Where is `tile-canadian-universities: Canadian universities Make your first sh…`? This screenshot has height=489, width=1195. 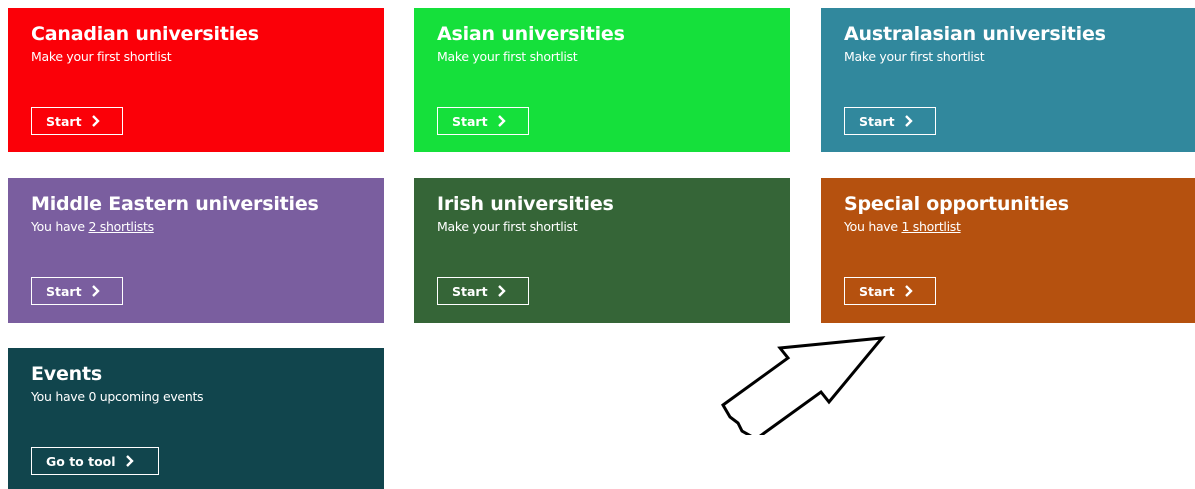
tile-canadian-universities: Canadian universities Make your first sh… is located at coordinates (196, 80).